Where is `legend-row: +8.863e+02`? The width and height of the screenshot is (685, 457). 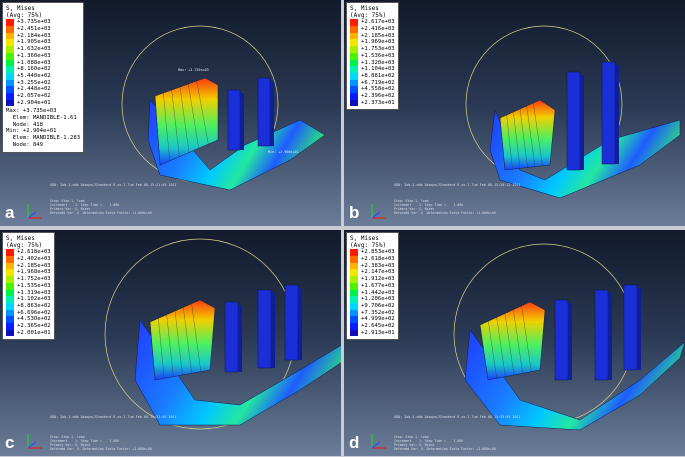
legend-row: +8.863e+02 is located at coordinates (28, 306).